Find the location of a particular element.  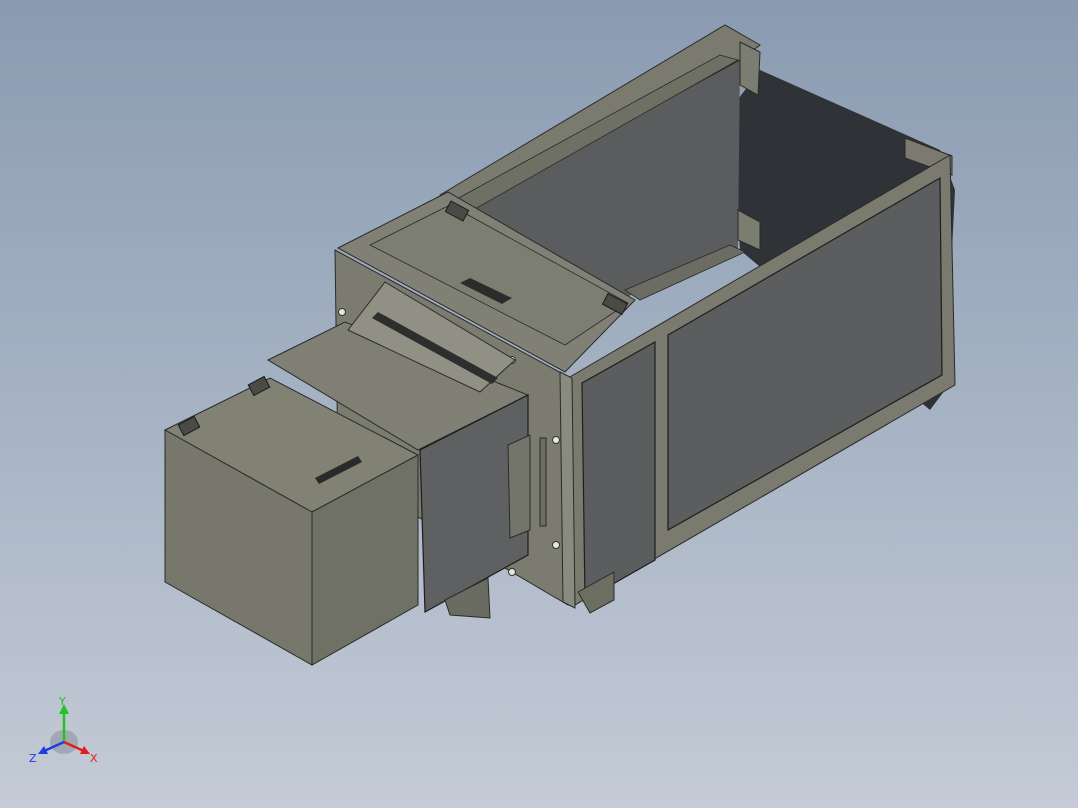

duct-slot-bar is located at coordinates (543, 482).